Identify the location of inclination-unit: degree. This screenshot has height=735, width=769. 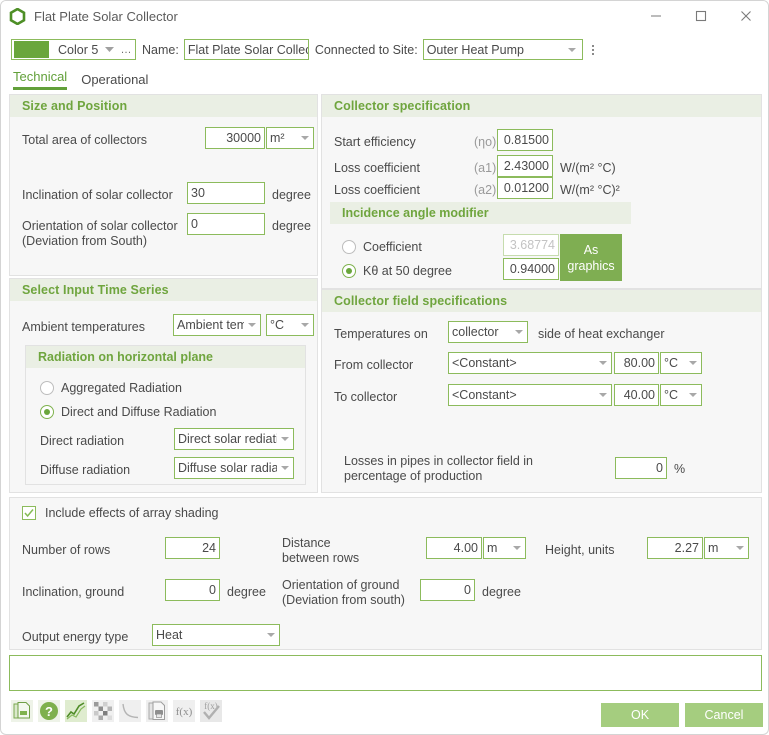
(291, 195).